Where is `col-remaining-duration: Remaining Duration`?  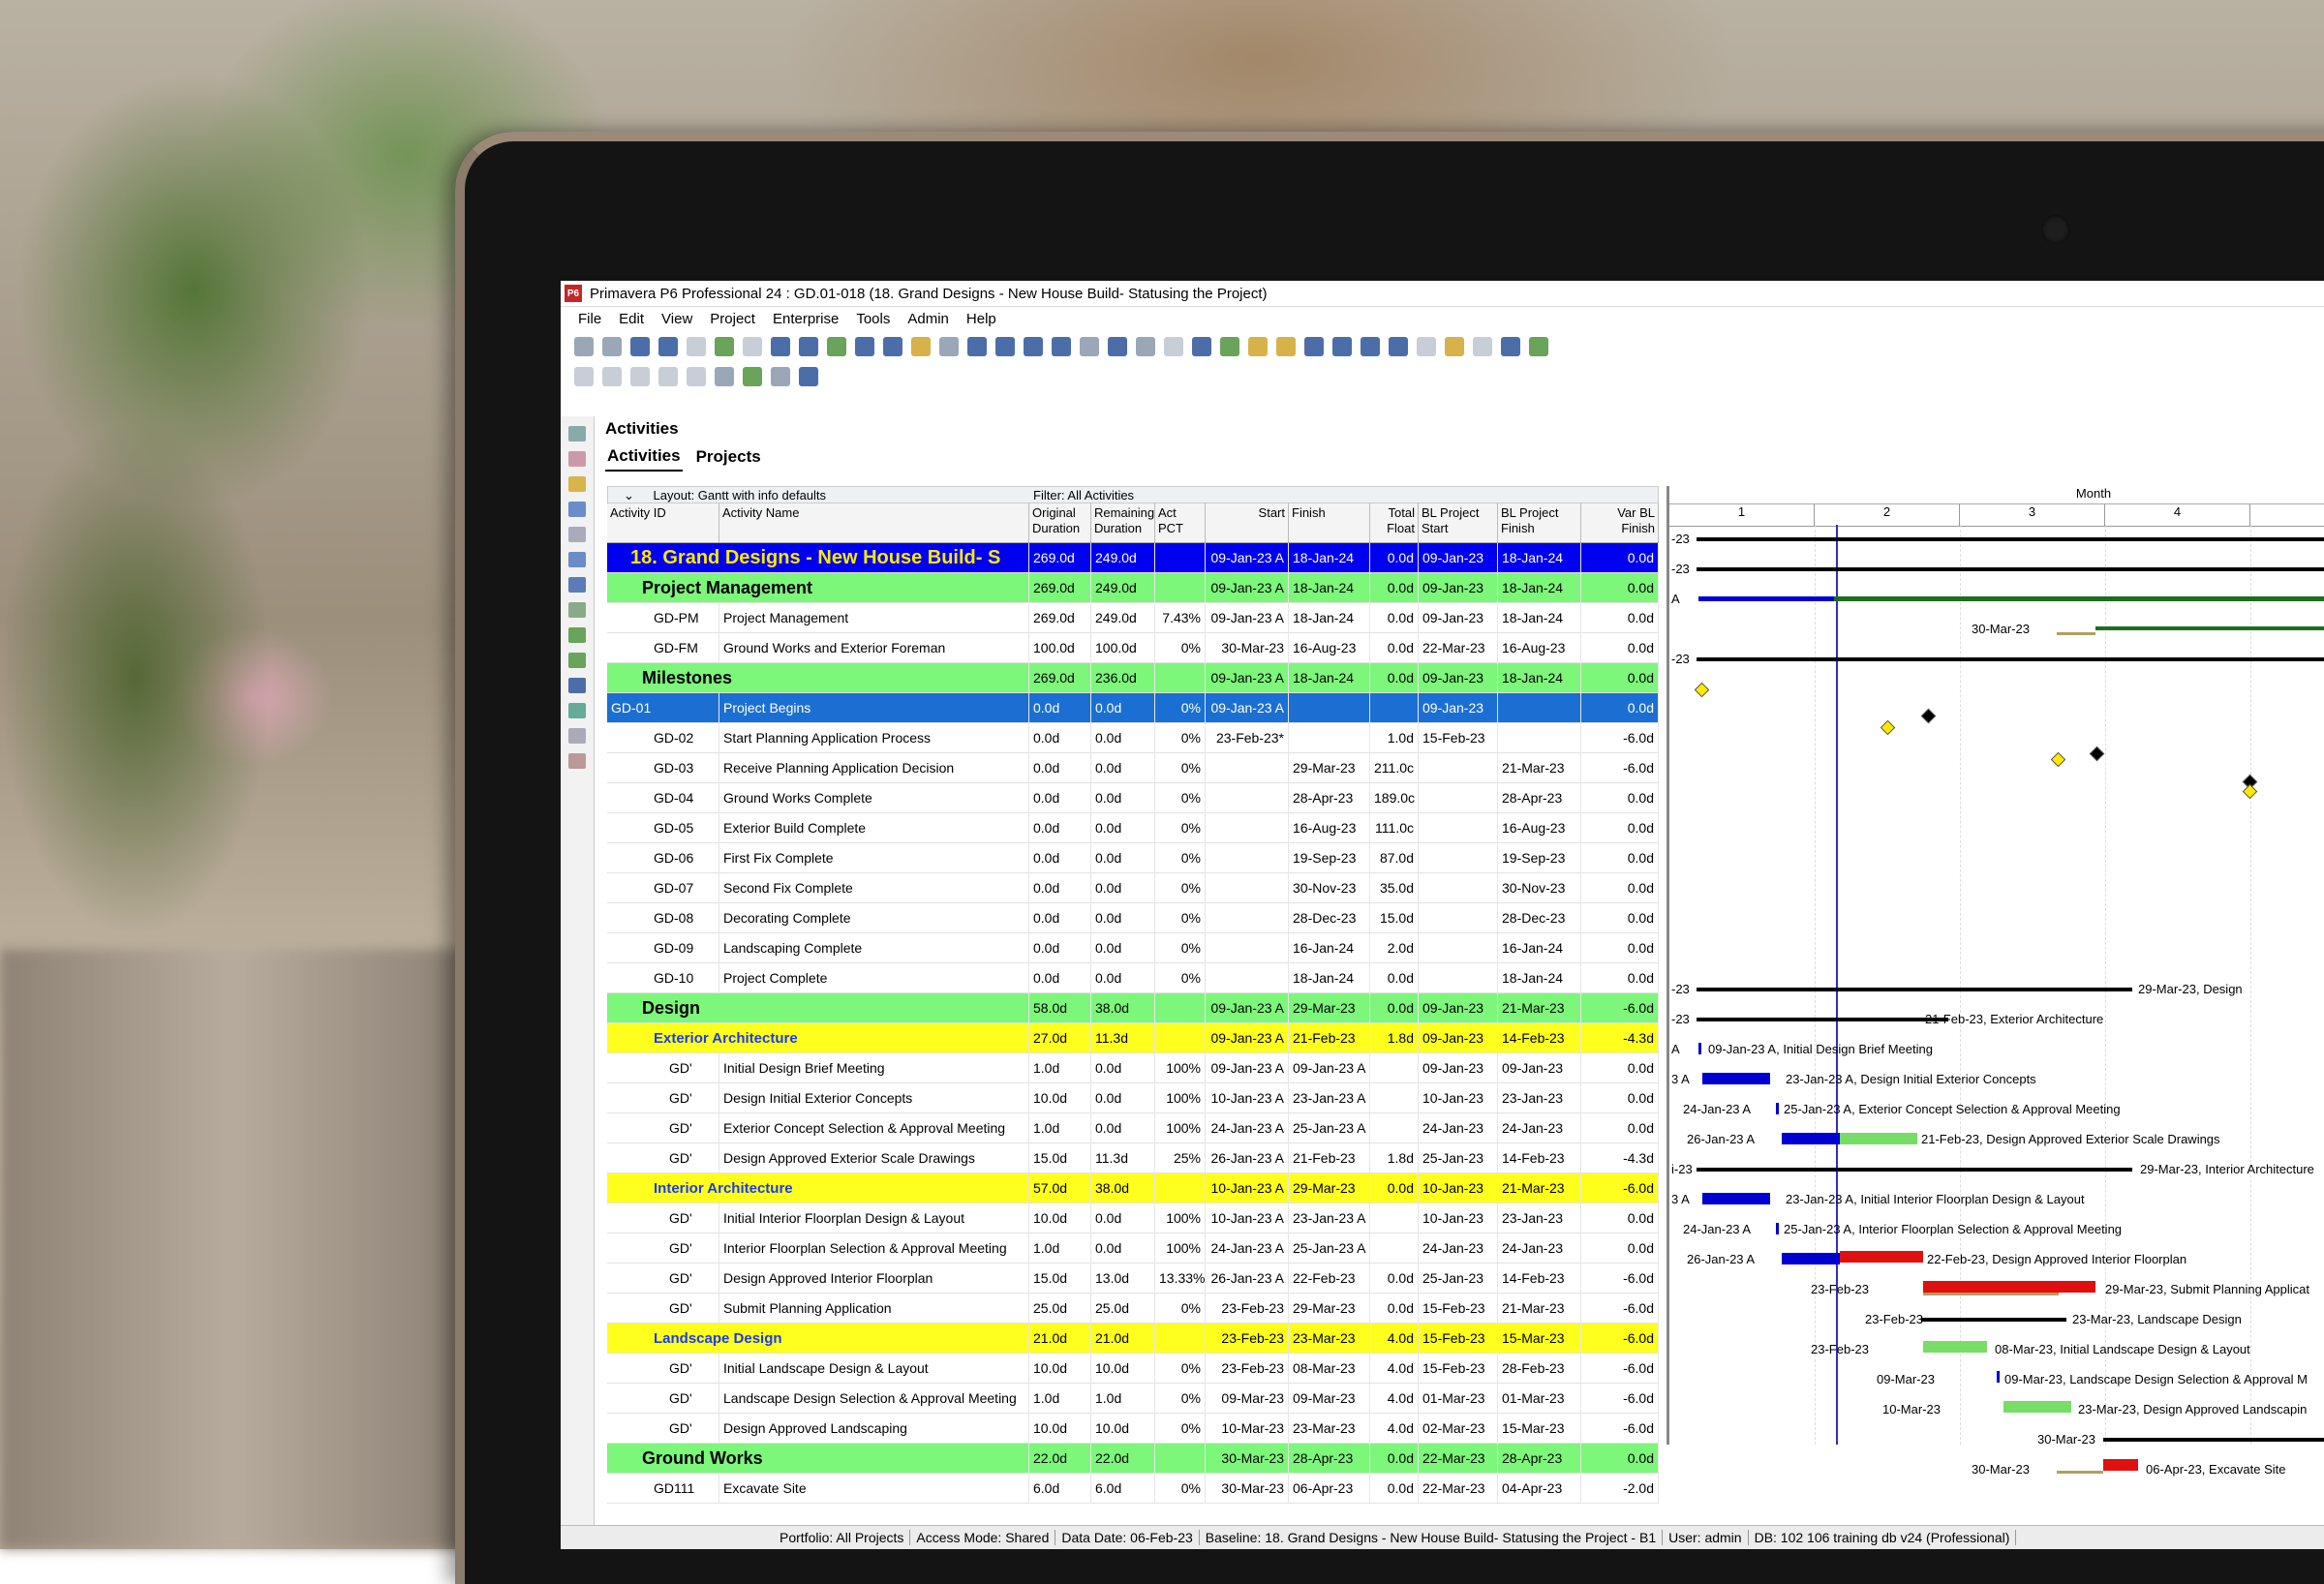 col-remaining-duration: Remaining Duration is located at coordinates (1123, 523).